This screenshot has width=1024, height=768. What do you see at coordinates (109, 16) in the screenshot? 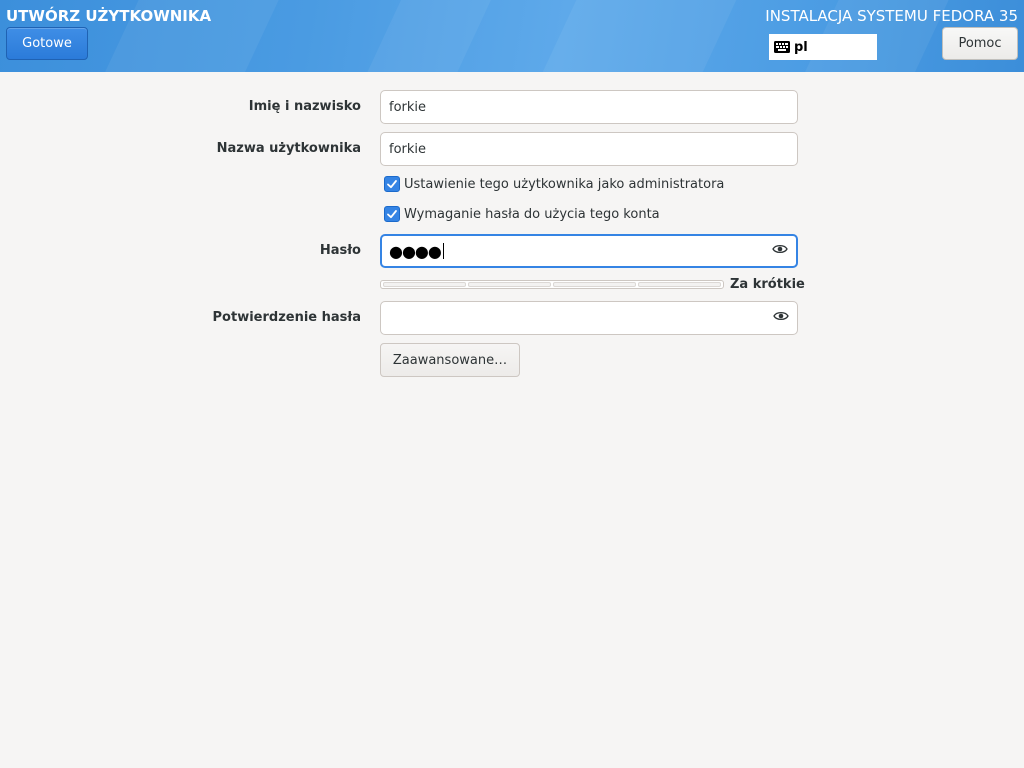
I see `spoke-title: UTWÓRZ UŻYTKOWNIKA` at bounding box center [109, 16].